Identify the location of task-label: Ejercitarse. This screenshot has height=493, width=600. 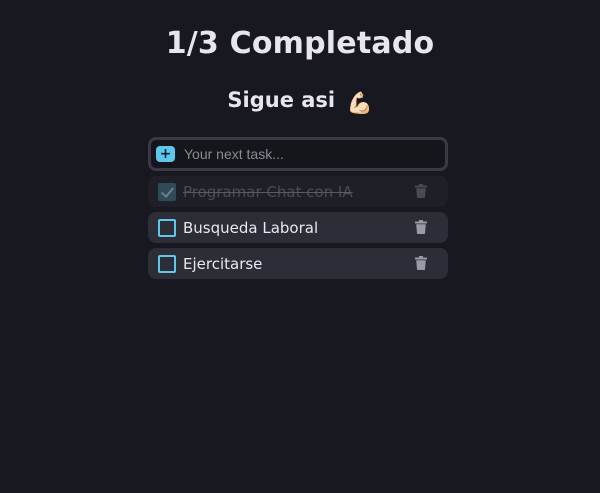
(223, 263).